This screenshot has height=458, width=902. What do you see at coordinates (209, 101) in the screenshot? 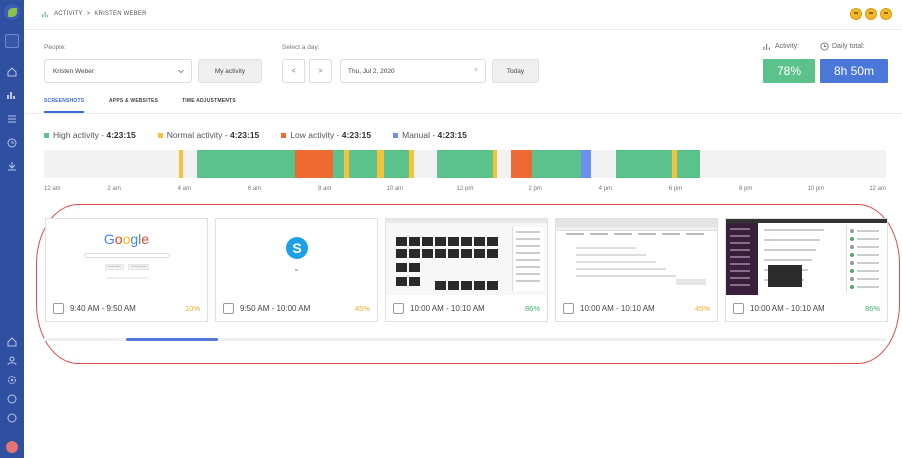
I see `tab-time-adjustments: TIME ADJUSTMENTS` at bounding box center [209, 101].